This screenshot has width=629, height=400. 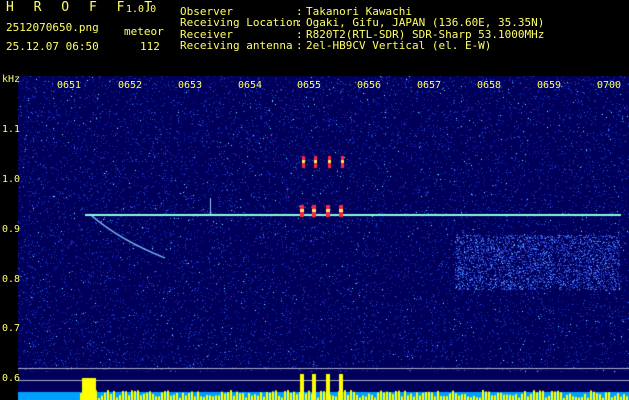 I want to click on info-antenna: 2el-HB9CV Vertical (el. E-W), so click(x=399, y=45).